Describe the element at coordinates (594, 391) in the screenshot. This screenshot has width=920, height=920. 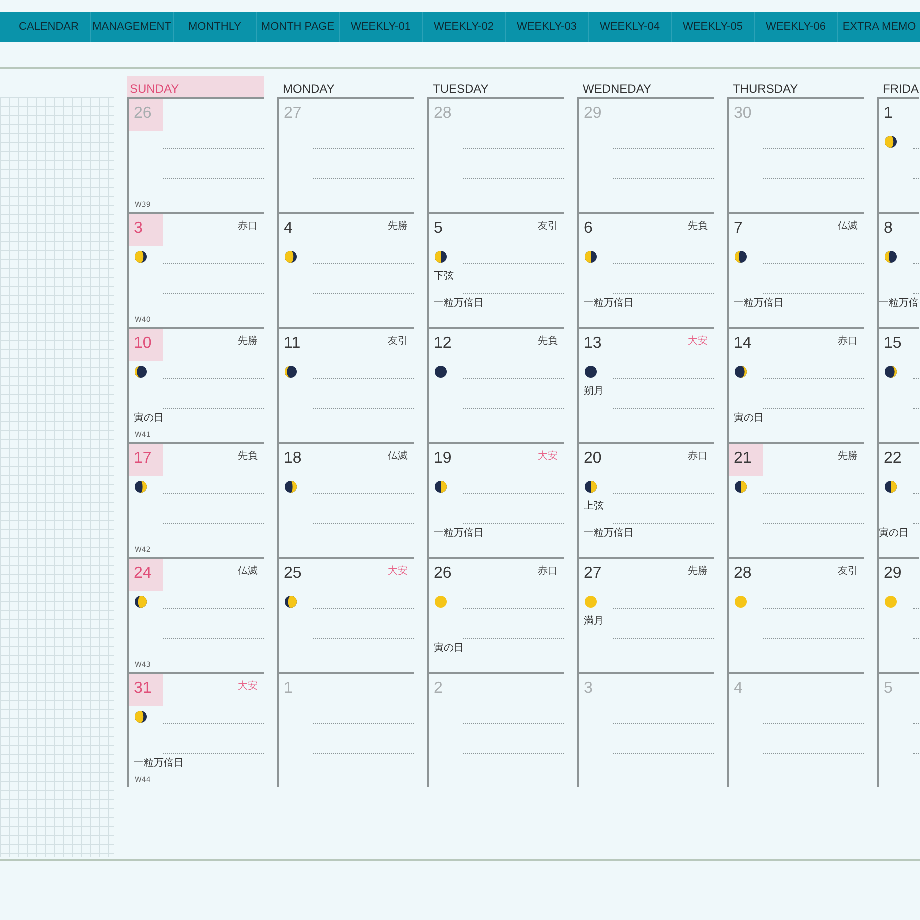
I see `moon-phase-note: 朔月` at that location.